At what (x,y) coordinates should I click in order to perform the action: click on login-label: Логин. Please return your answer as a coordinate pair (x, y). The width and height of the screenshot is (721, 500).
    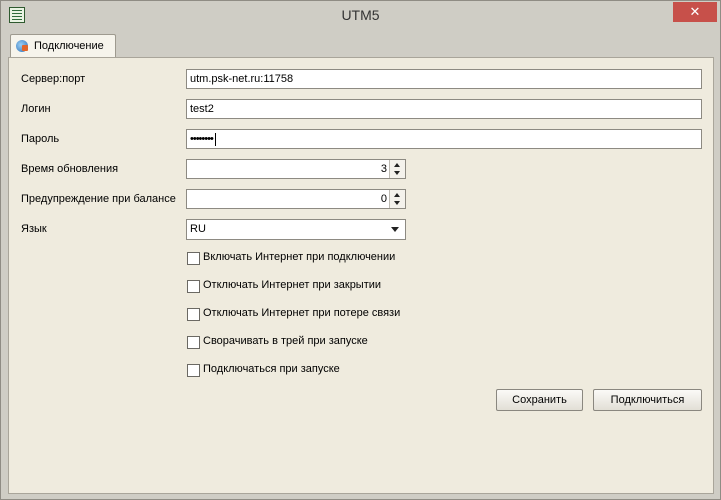
    Looking at the image, I should click on (36, 109).